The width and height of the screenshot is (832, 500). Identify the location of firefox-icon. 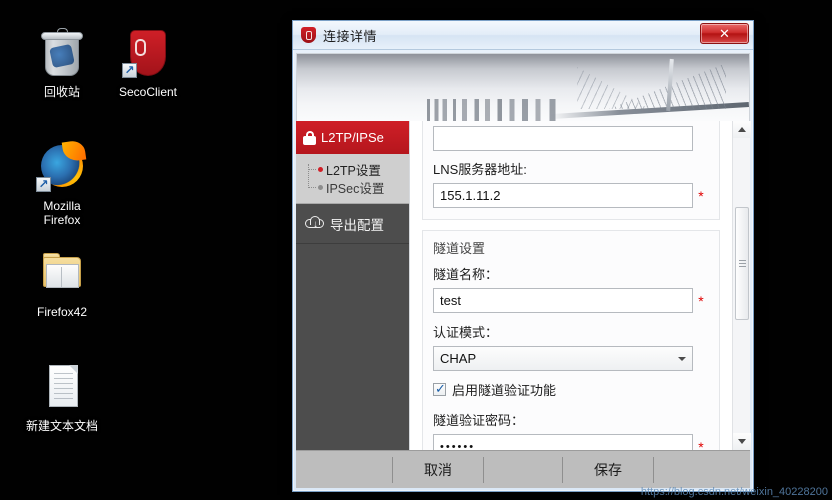
(62, 166).